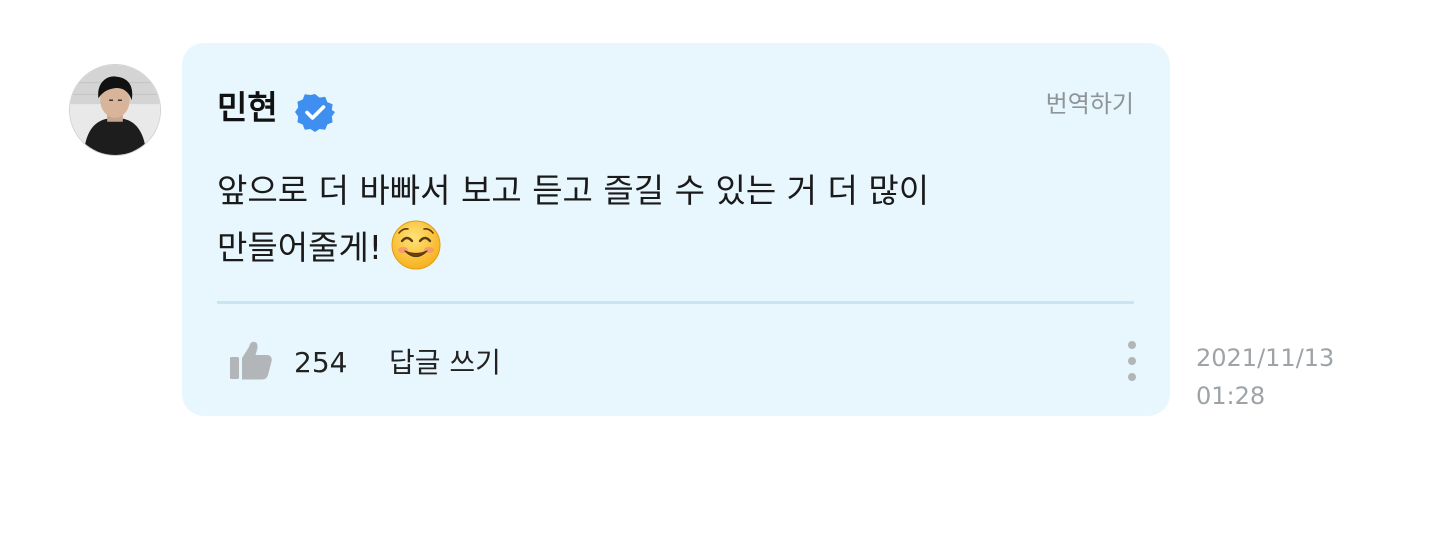  I want to click on comment-date: 2021/11/13, so click(1265, 358).